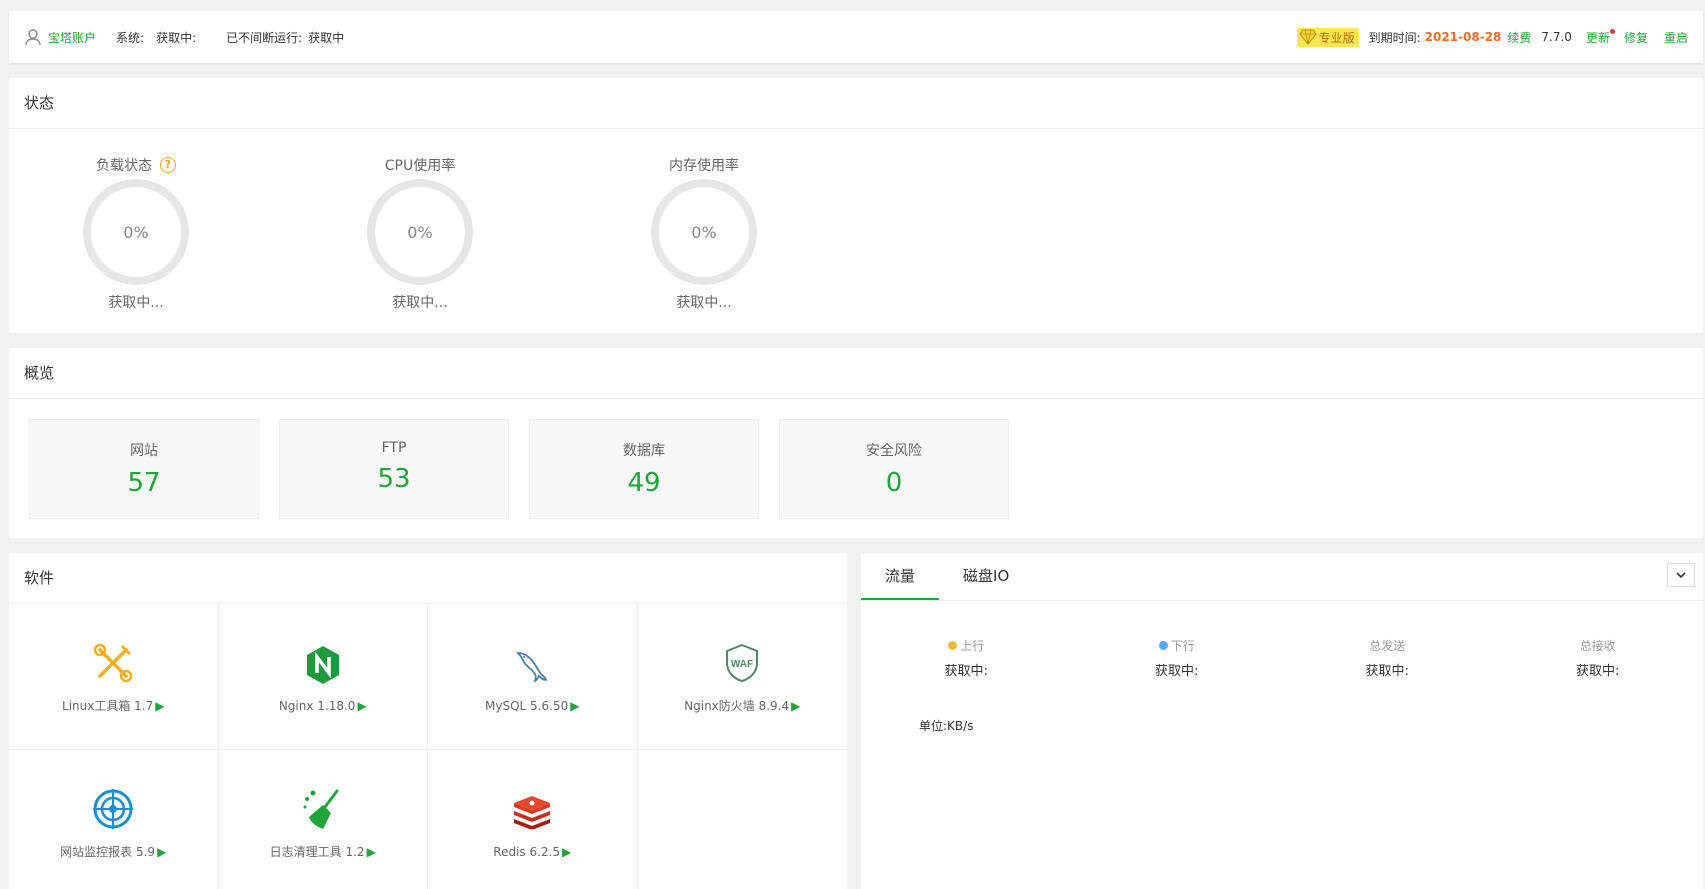 The image size is (1705, 889). Describe the element at coordinates (1598, 658) in the screenshot. I see `stat-total-received: 总接收 获取中:` at that location.